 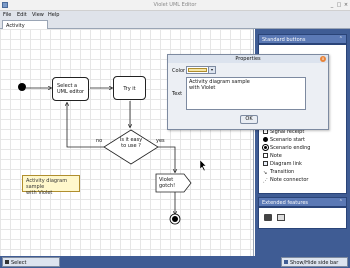 I want to click on signal-label: Violet gotch!, so click(x=167, y=183).